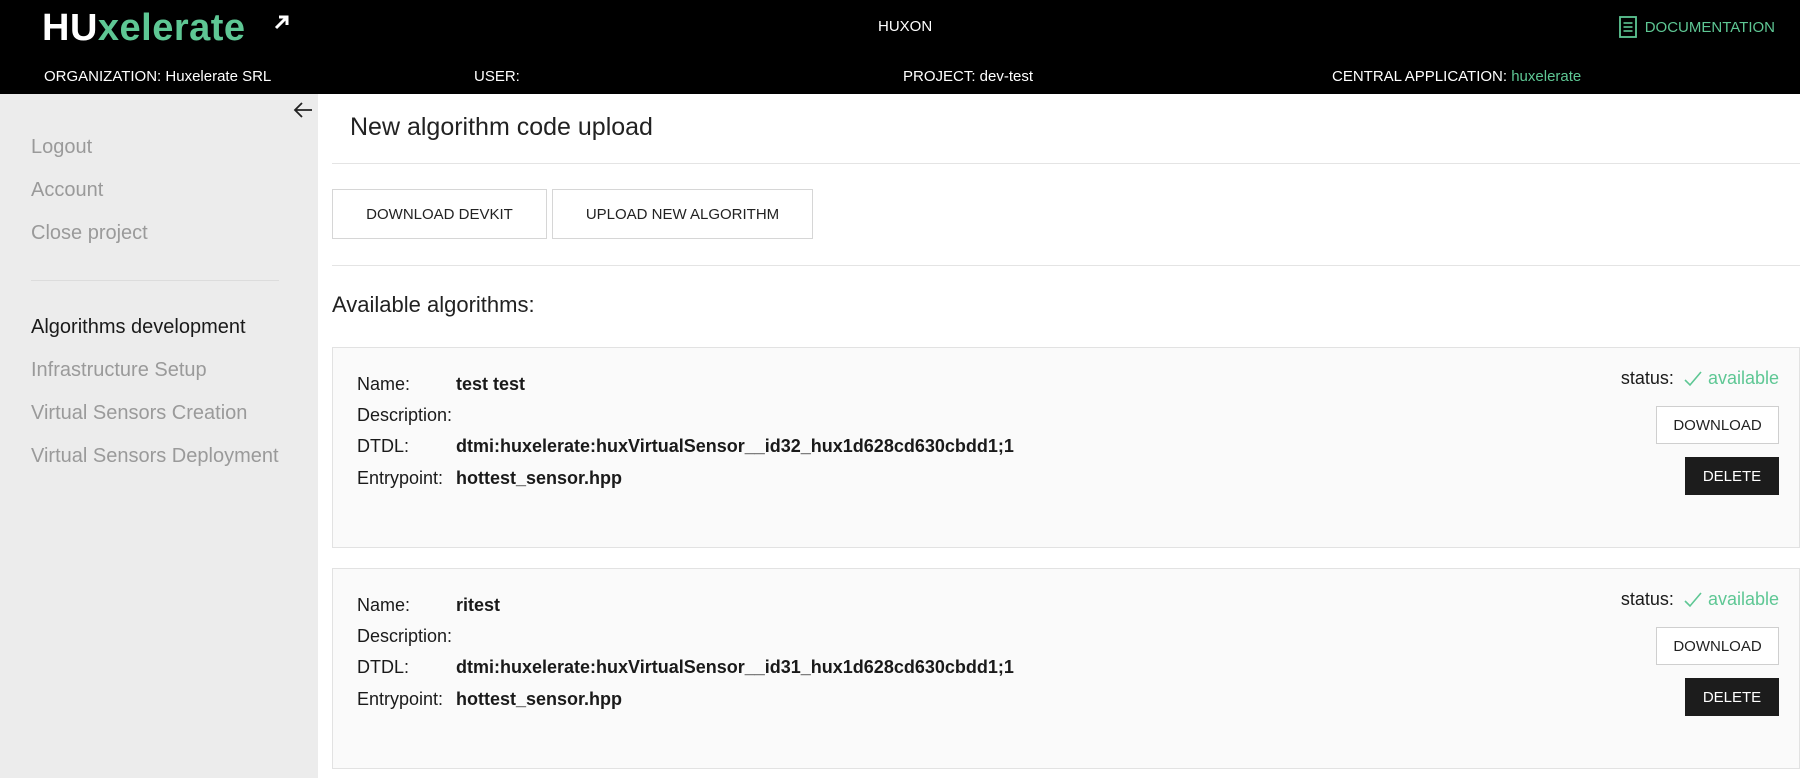 This screenshot has height=778, width=1800. What do you see at coordinates (89, 233) in the screenshot?
I see `sidebar-item-close-project: Close project` at bounding box center [89, 233].